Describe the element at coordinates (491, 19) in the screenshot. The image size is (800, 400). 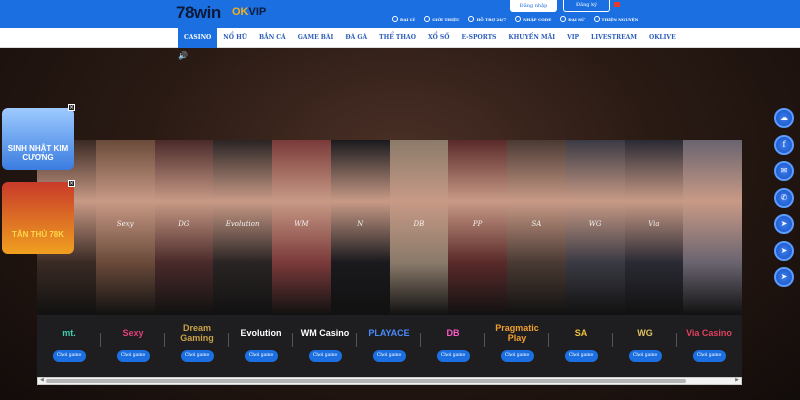
I see `top-link-label: HỖ TRỢ 24/7` at that location.